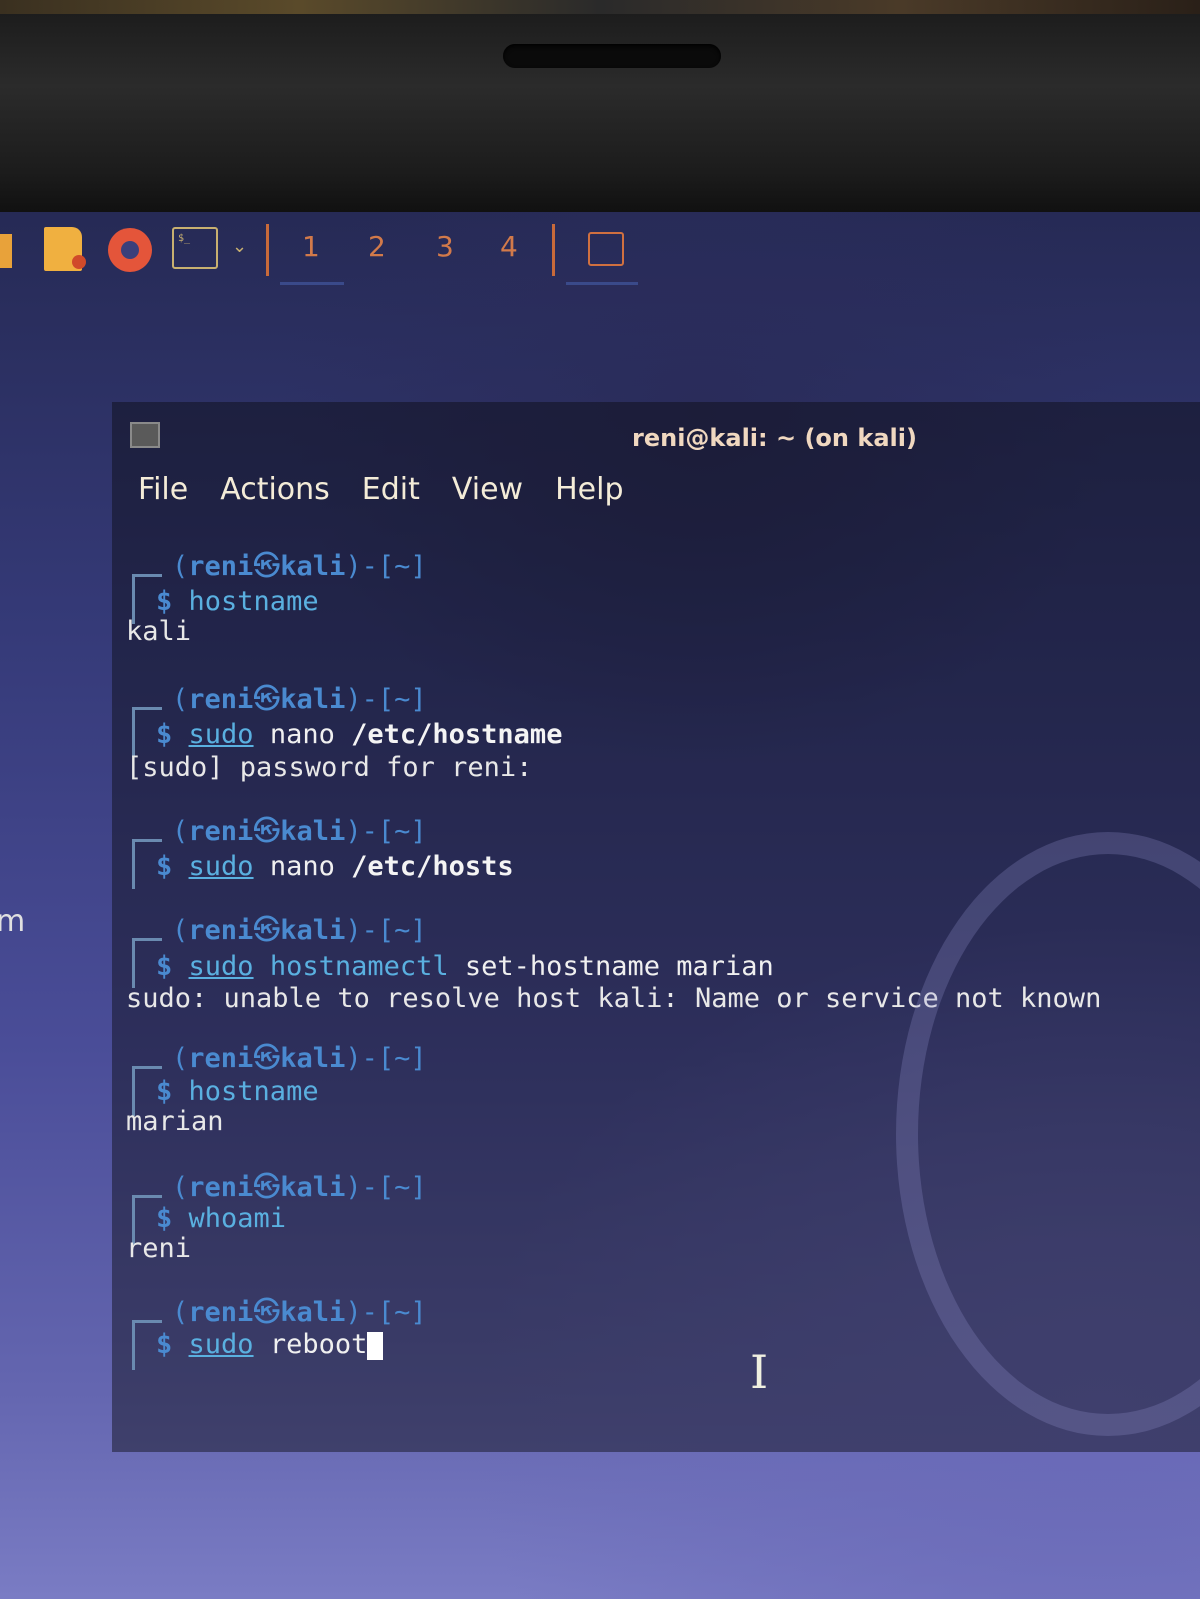  I want to click on terminal-icon: $_, so click(195, 248).